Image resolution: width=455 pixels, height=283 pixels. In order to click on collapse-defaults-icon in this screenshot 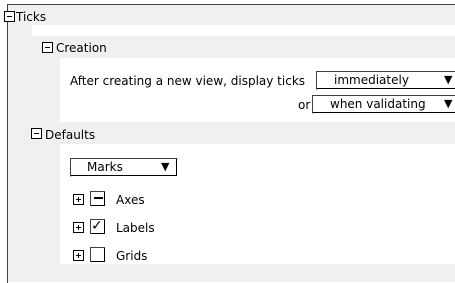, I will do `click(36, 133)`.